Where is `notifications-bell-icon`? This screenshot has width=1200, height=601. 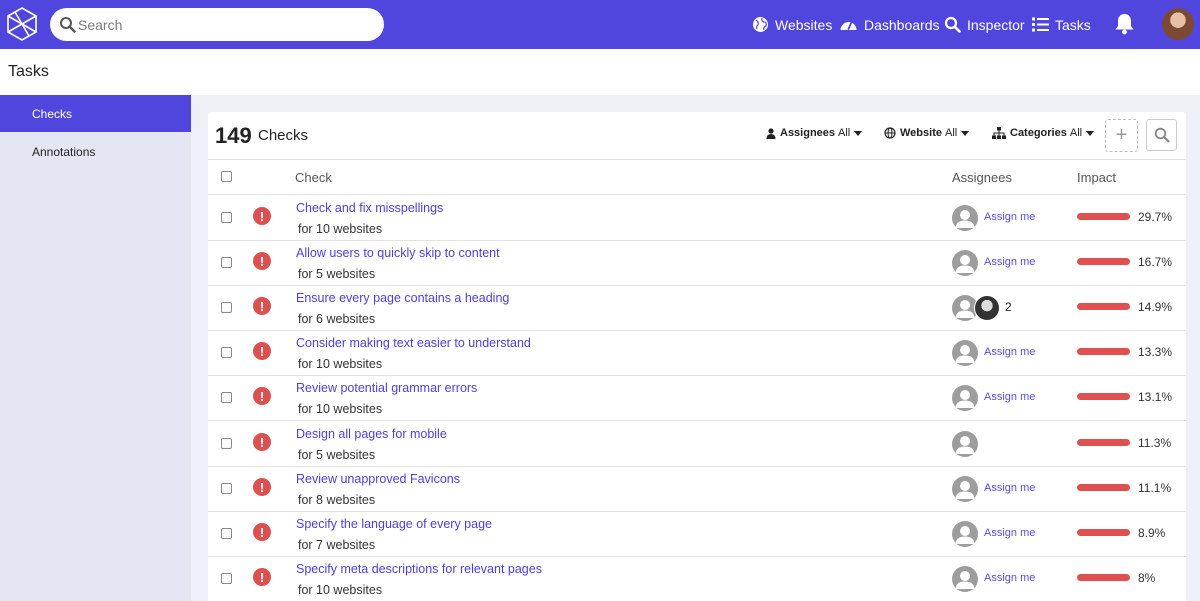
notifications-bell-icon is located at coordinates (1124, 23).